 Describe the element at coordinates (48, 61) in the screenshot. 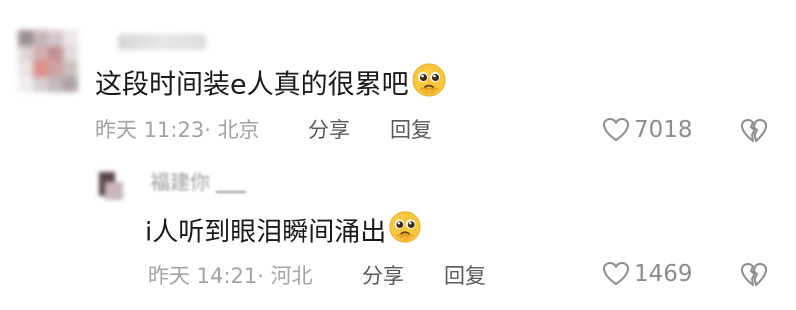

I see `avatar` at that location.